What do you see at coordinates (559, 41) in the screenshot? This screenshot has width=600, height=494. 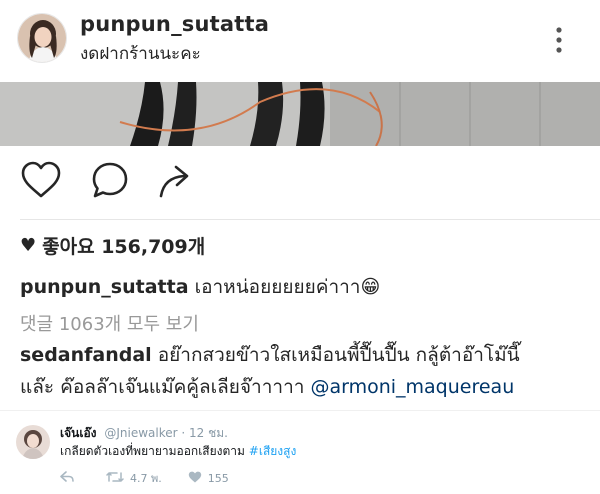 I see `more-vertical-icon` at bounding box center [559, 41].